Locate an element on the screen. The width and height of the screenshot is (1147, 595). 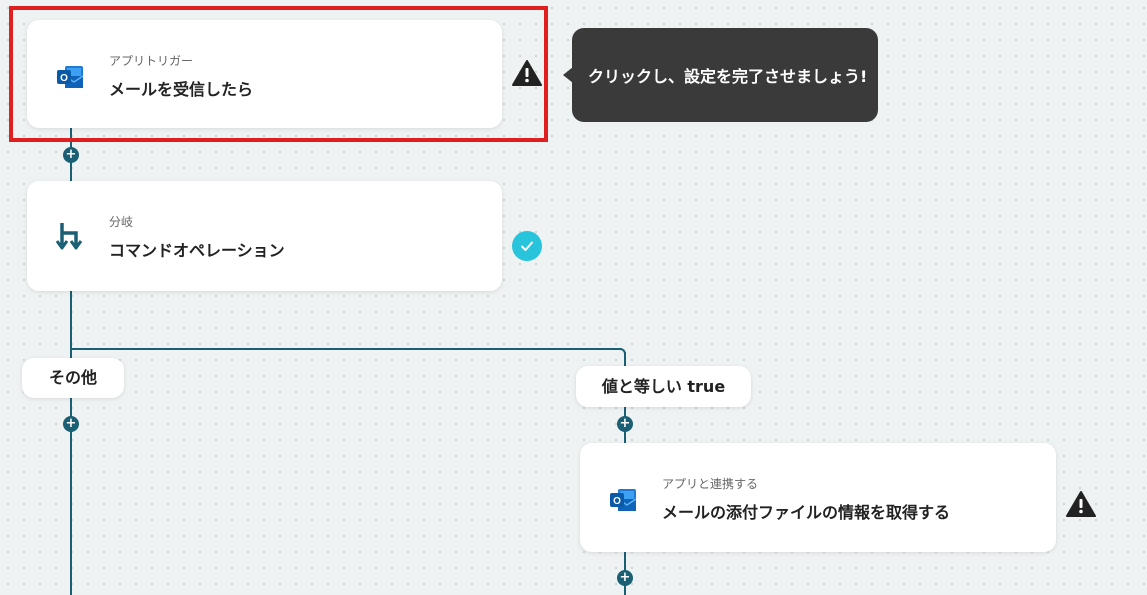
tooltip-text: クリックし、設定を完了させましょう! is located at coordinates (728, 76).